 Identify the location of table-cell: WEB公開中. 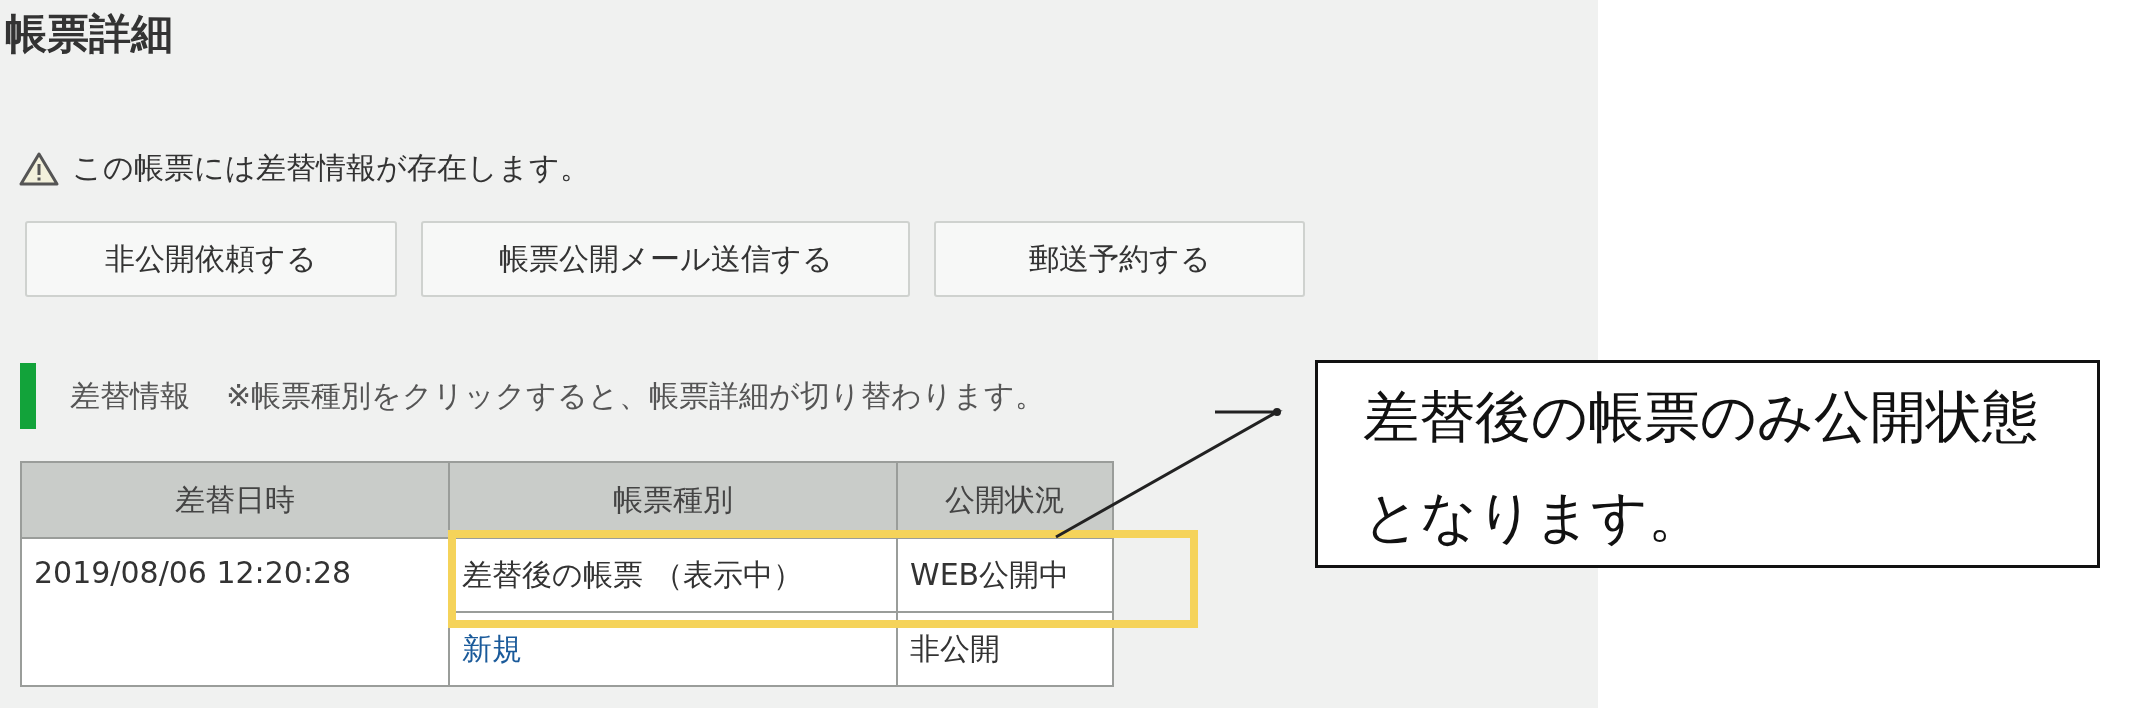
(1005, 575).